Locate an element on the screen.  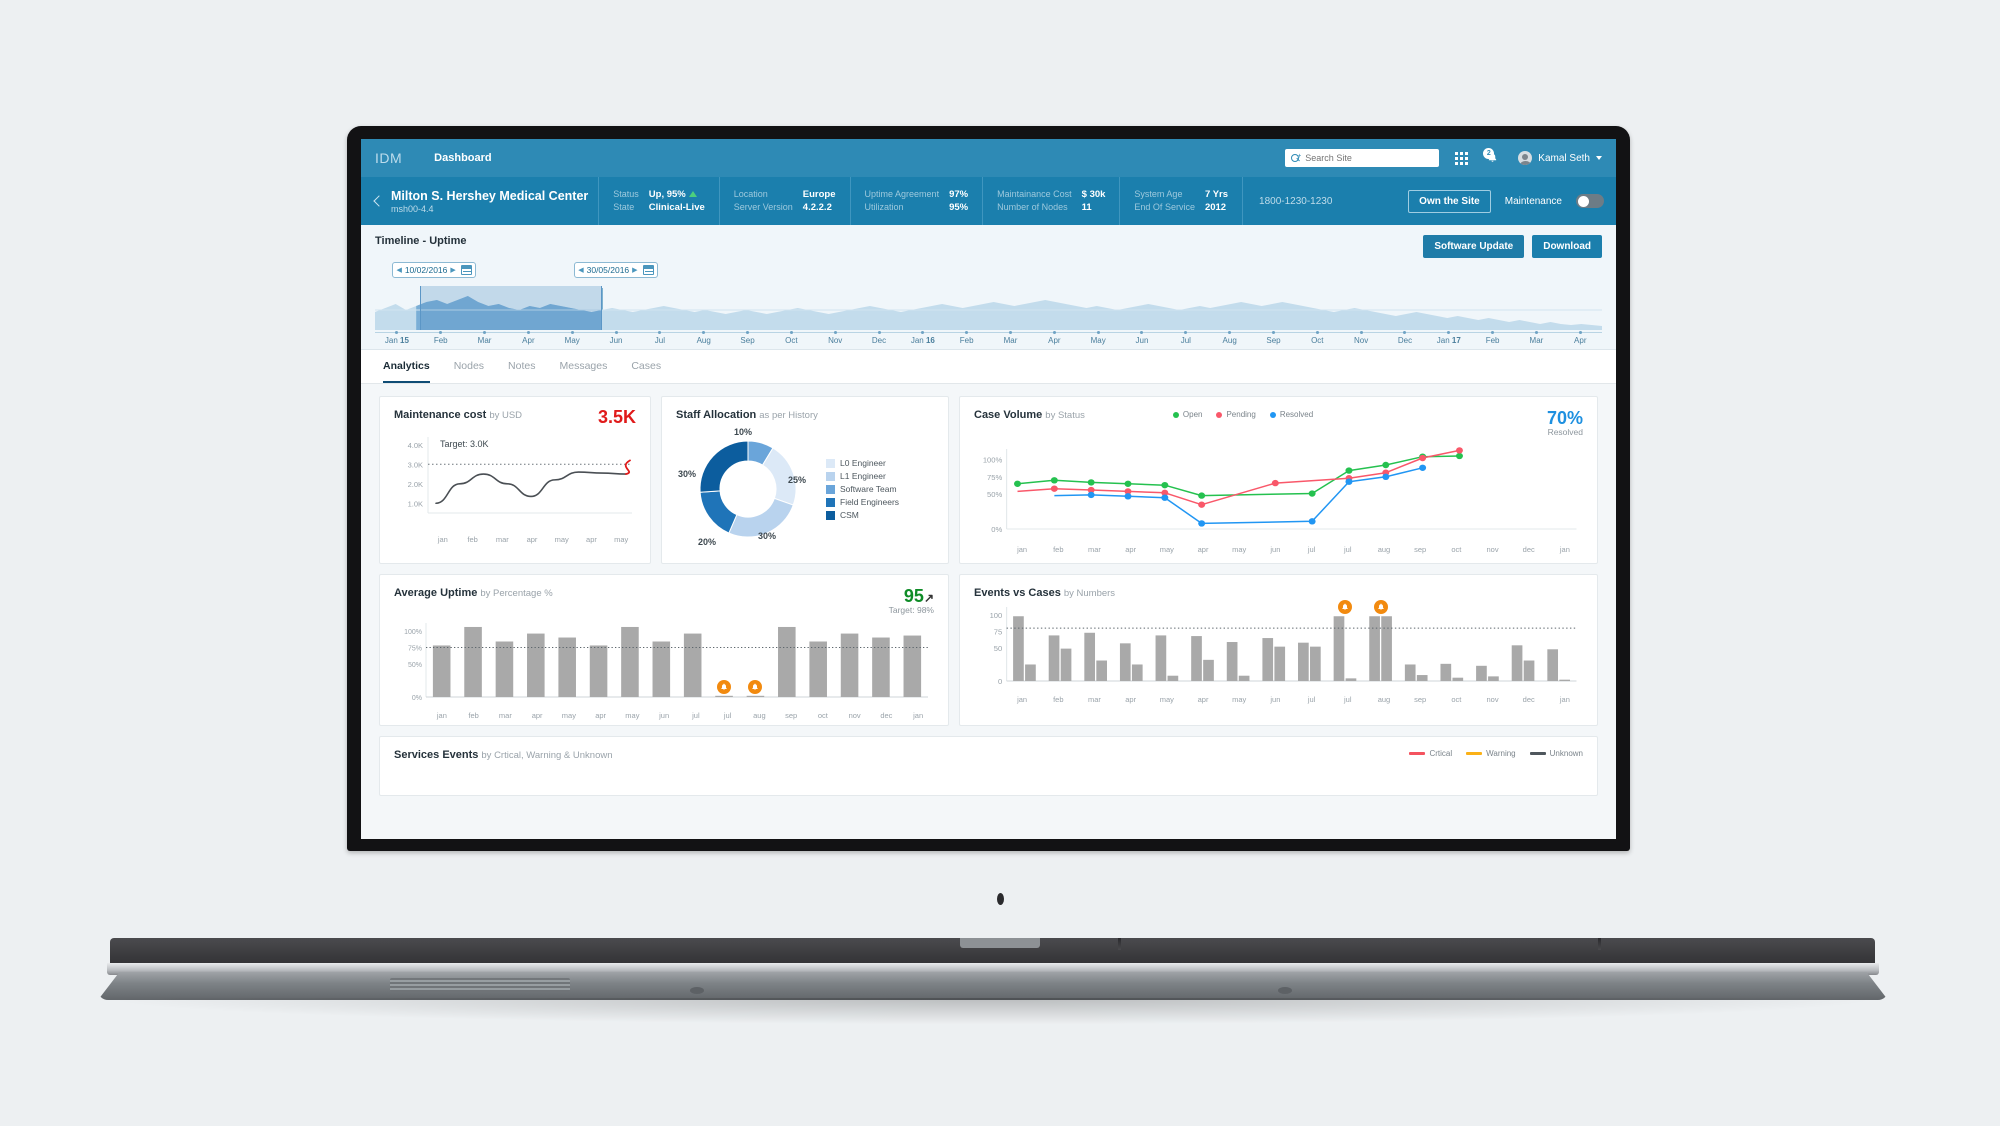
software-update-button: Software Update is located at coordinates (1474, 246).